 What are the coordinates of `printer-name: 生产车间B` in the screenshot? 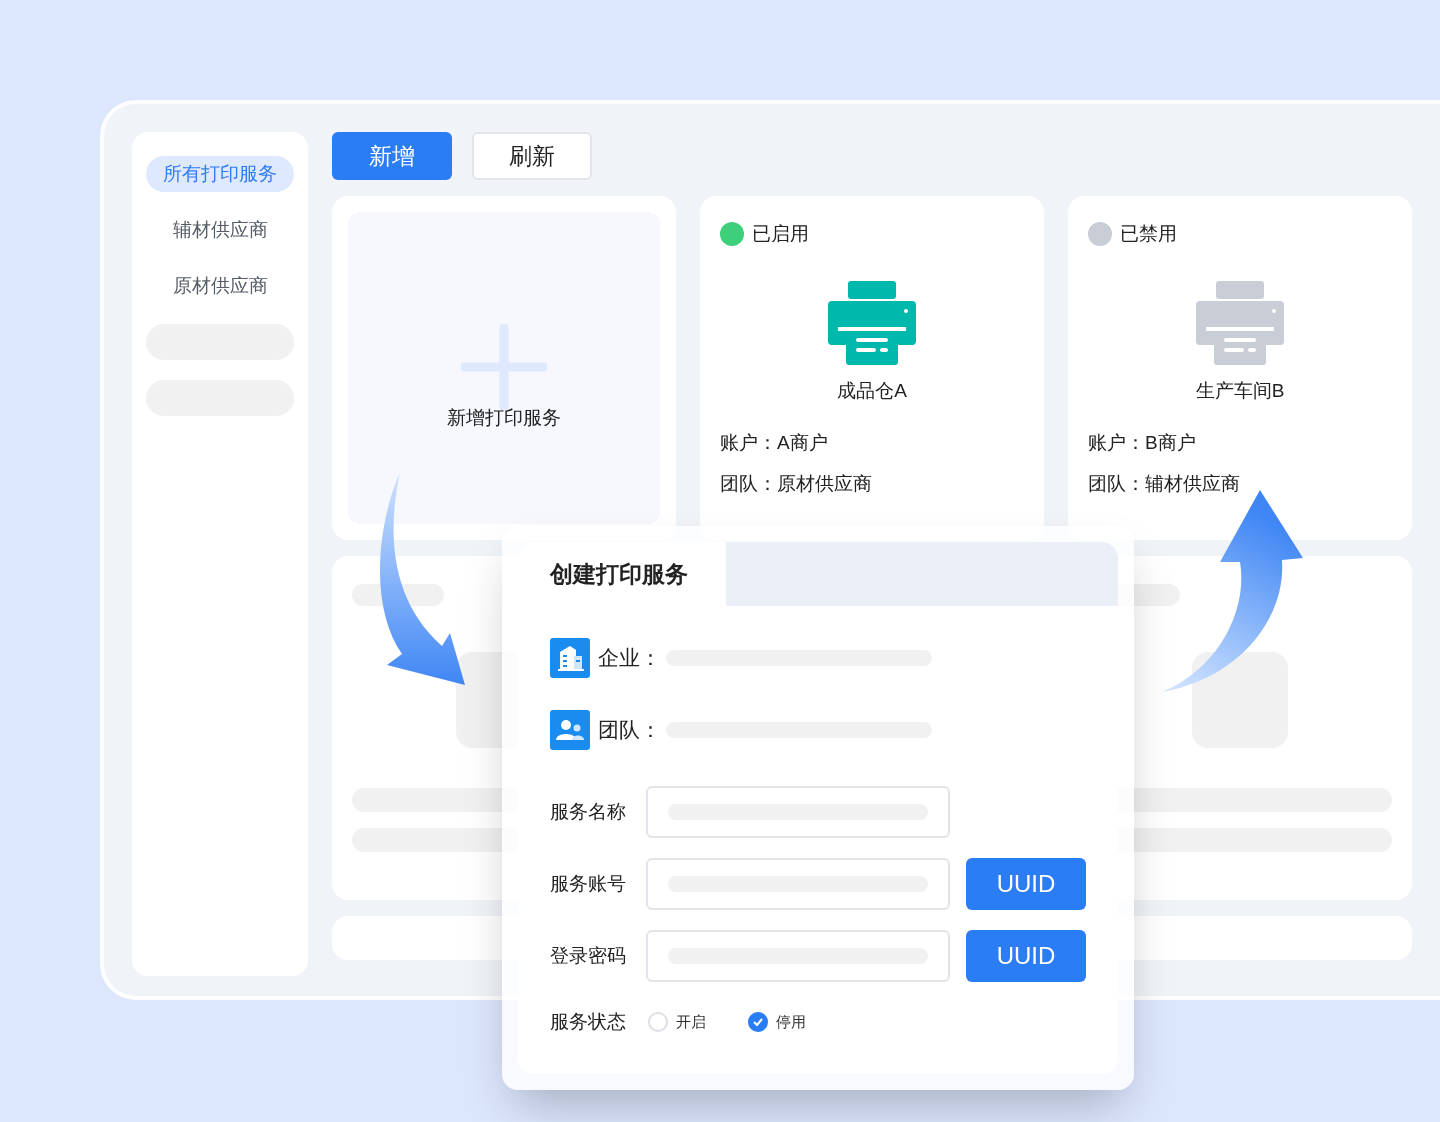 It's located at (1240, 390).